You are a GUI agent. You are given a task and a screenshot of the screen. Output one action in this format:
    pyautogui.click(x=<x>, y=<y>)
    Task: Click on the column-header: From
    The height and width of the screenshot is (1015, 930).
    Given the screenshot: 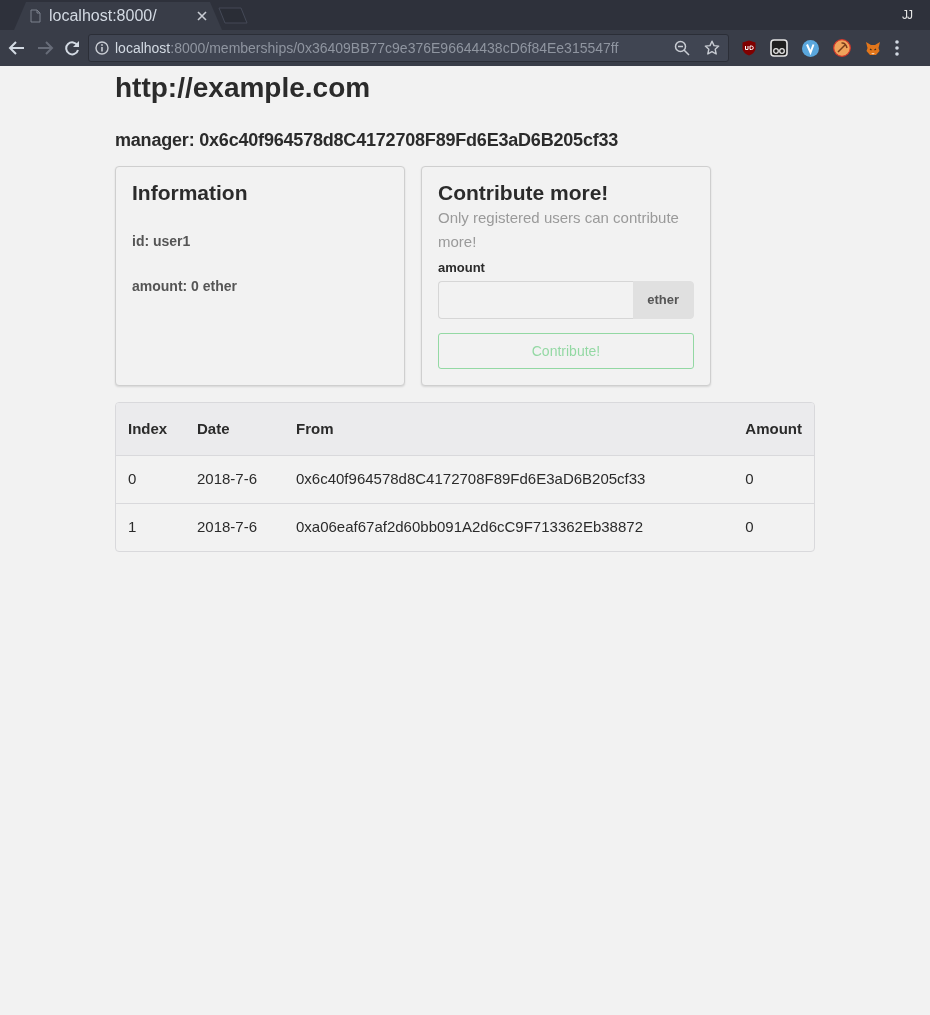 What is the action you would take?
    pyautogui.click(x=509, y=429)
    